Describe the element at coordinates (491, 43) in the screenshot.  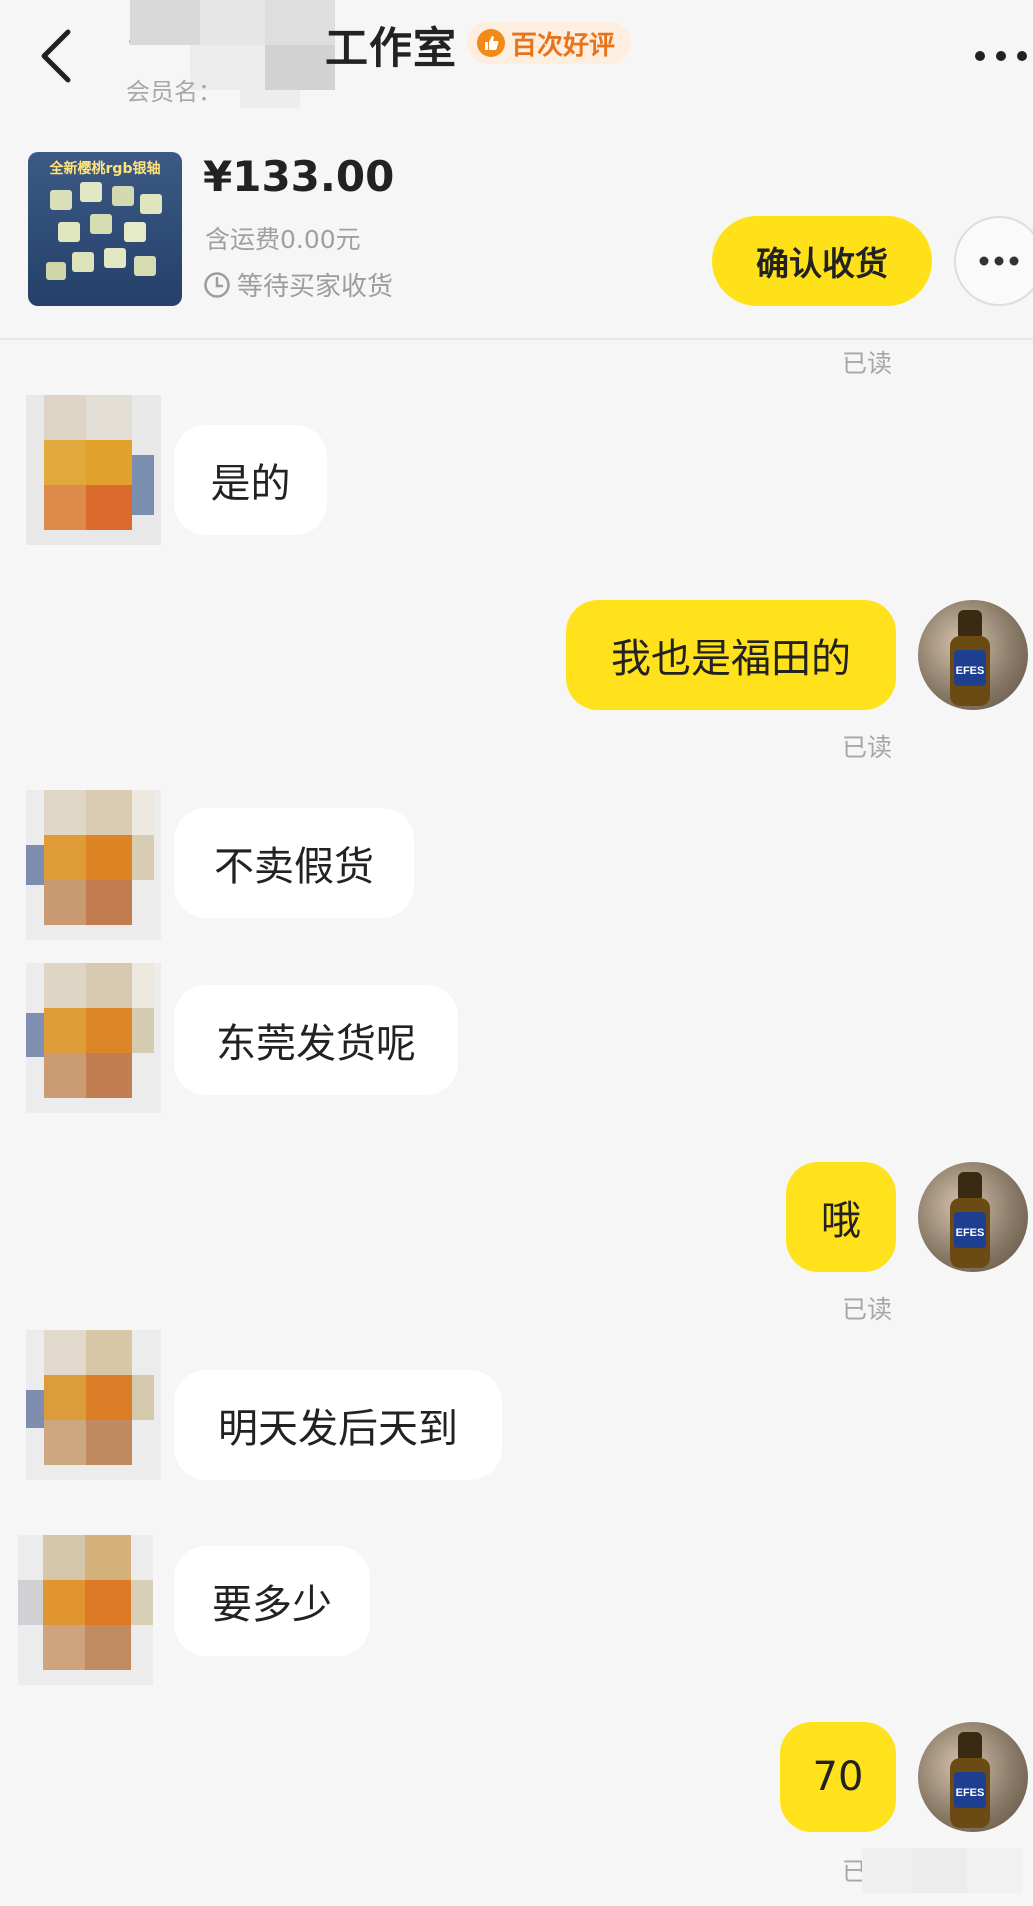
I see `thumbs-up-icon` at that location.